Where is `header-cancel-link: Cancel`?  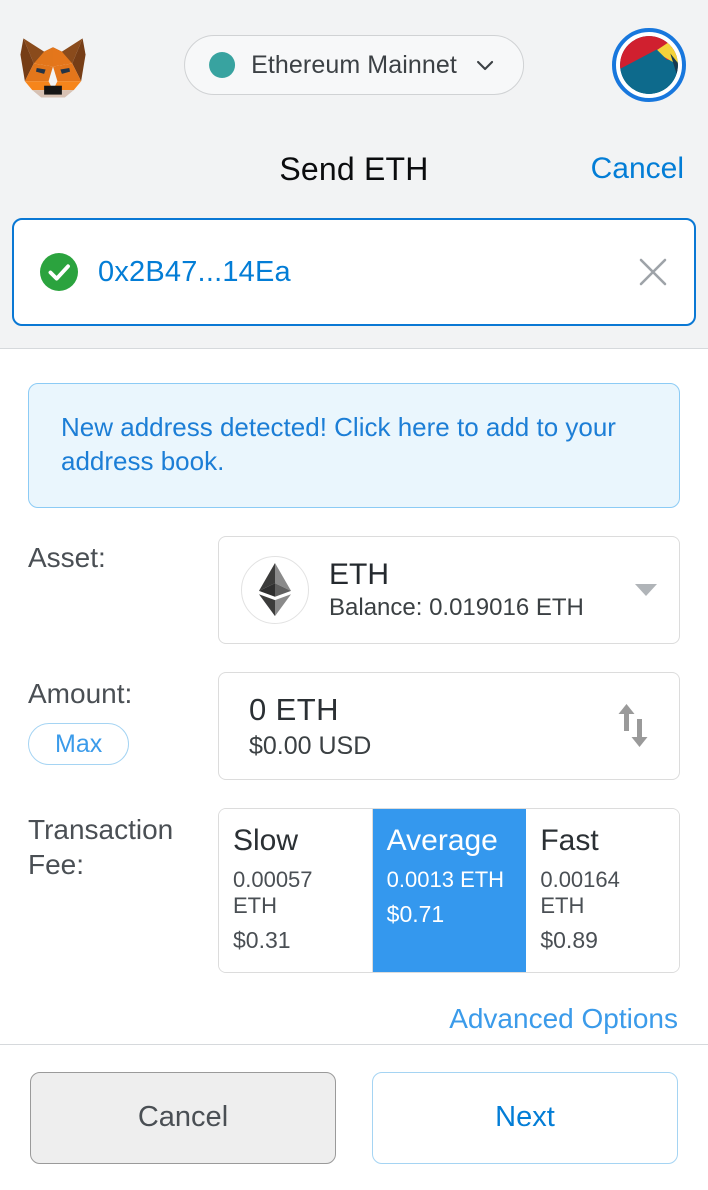
header-cancel-link: Cancel is located at coordinates (637, 169).